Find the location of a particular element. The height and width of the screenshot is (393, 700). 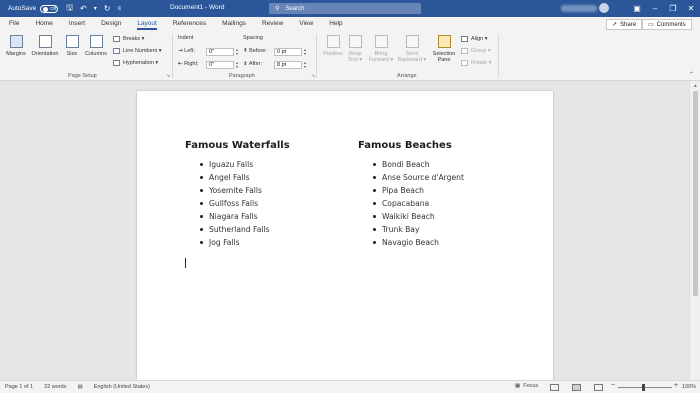

tab-file: File is located at coordinates (14, 24).